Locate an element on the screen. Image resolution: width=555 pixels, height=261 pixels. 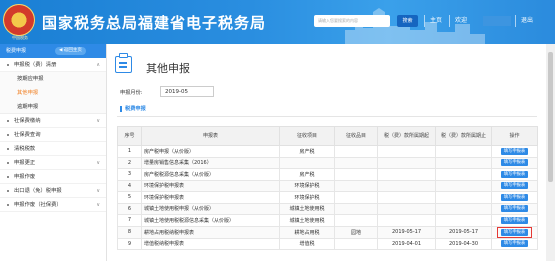
table-cell: 4 is located at coordinates (129, 185).